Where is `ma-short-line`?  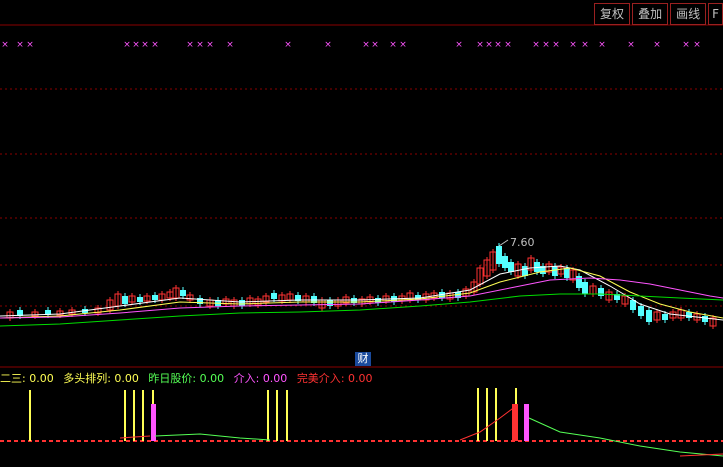
ma-short-line is located at coordinates (361, 293).